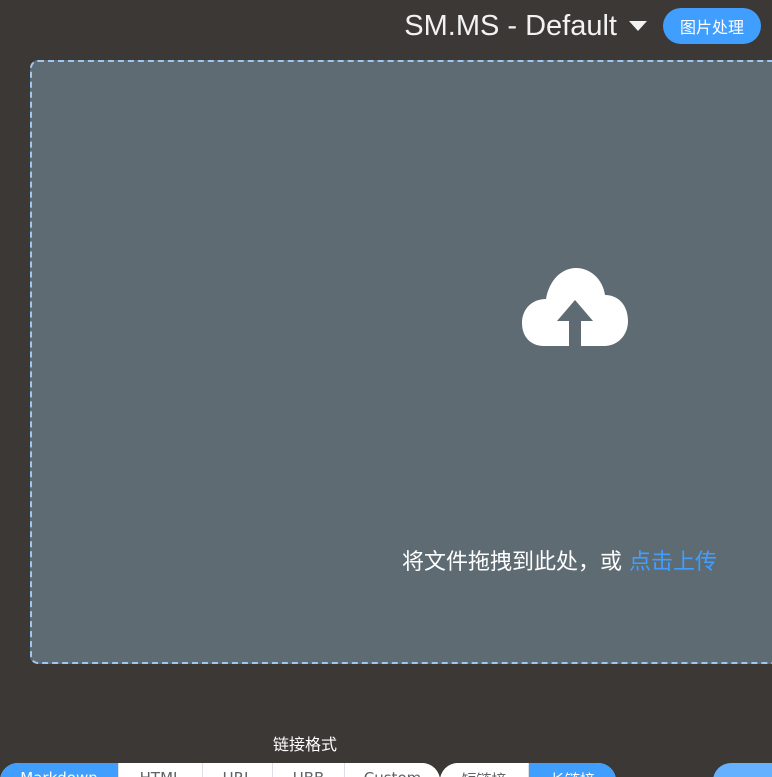 The height and width of the screenshot is (777, 772). Describe the element at coordinates (160, 770) in the screenshot. I see `format-html-button: HTML` at that location.